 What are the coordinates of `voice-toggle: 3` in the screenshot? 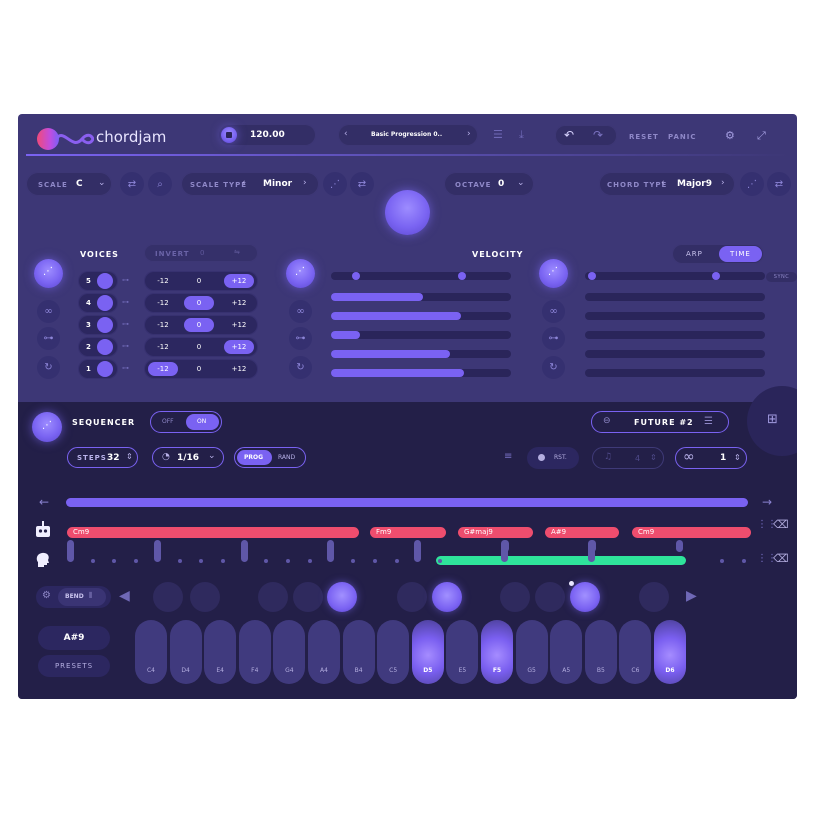 It's located at (98, 325).